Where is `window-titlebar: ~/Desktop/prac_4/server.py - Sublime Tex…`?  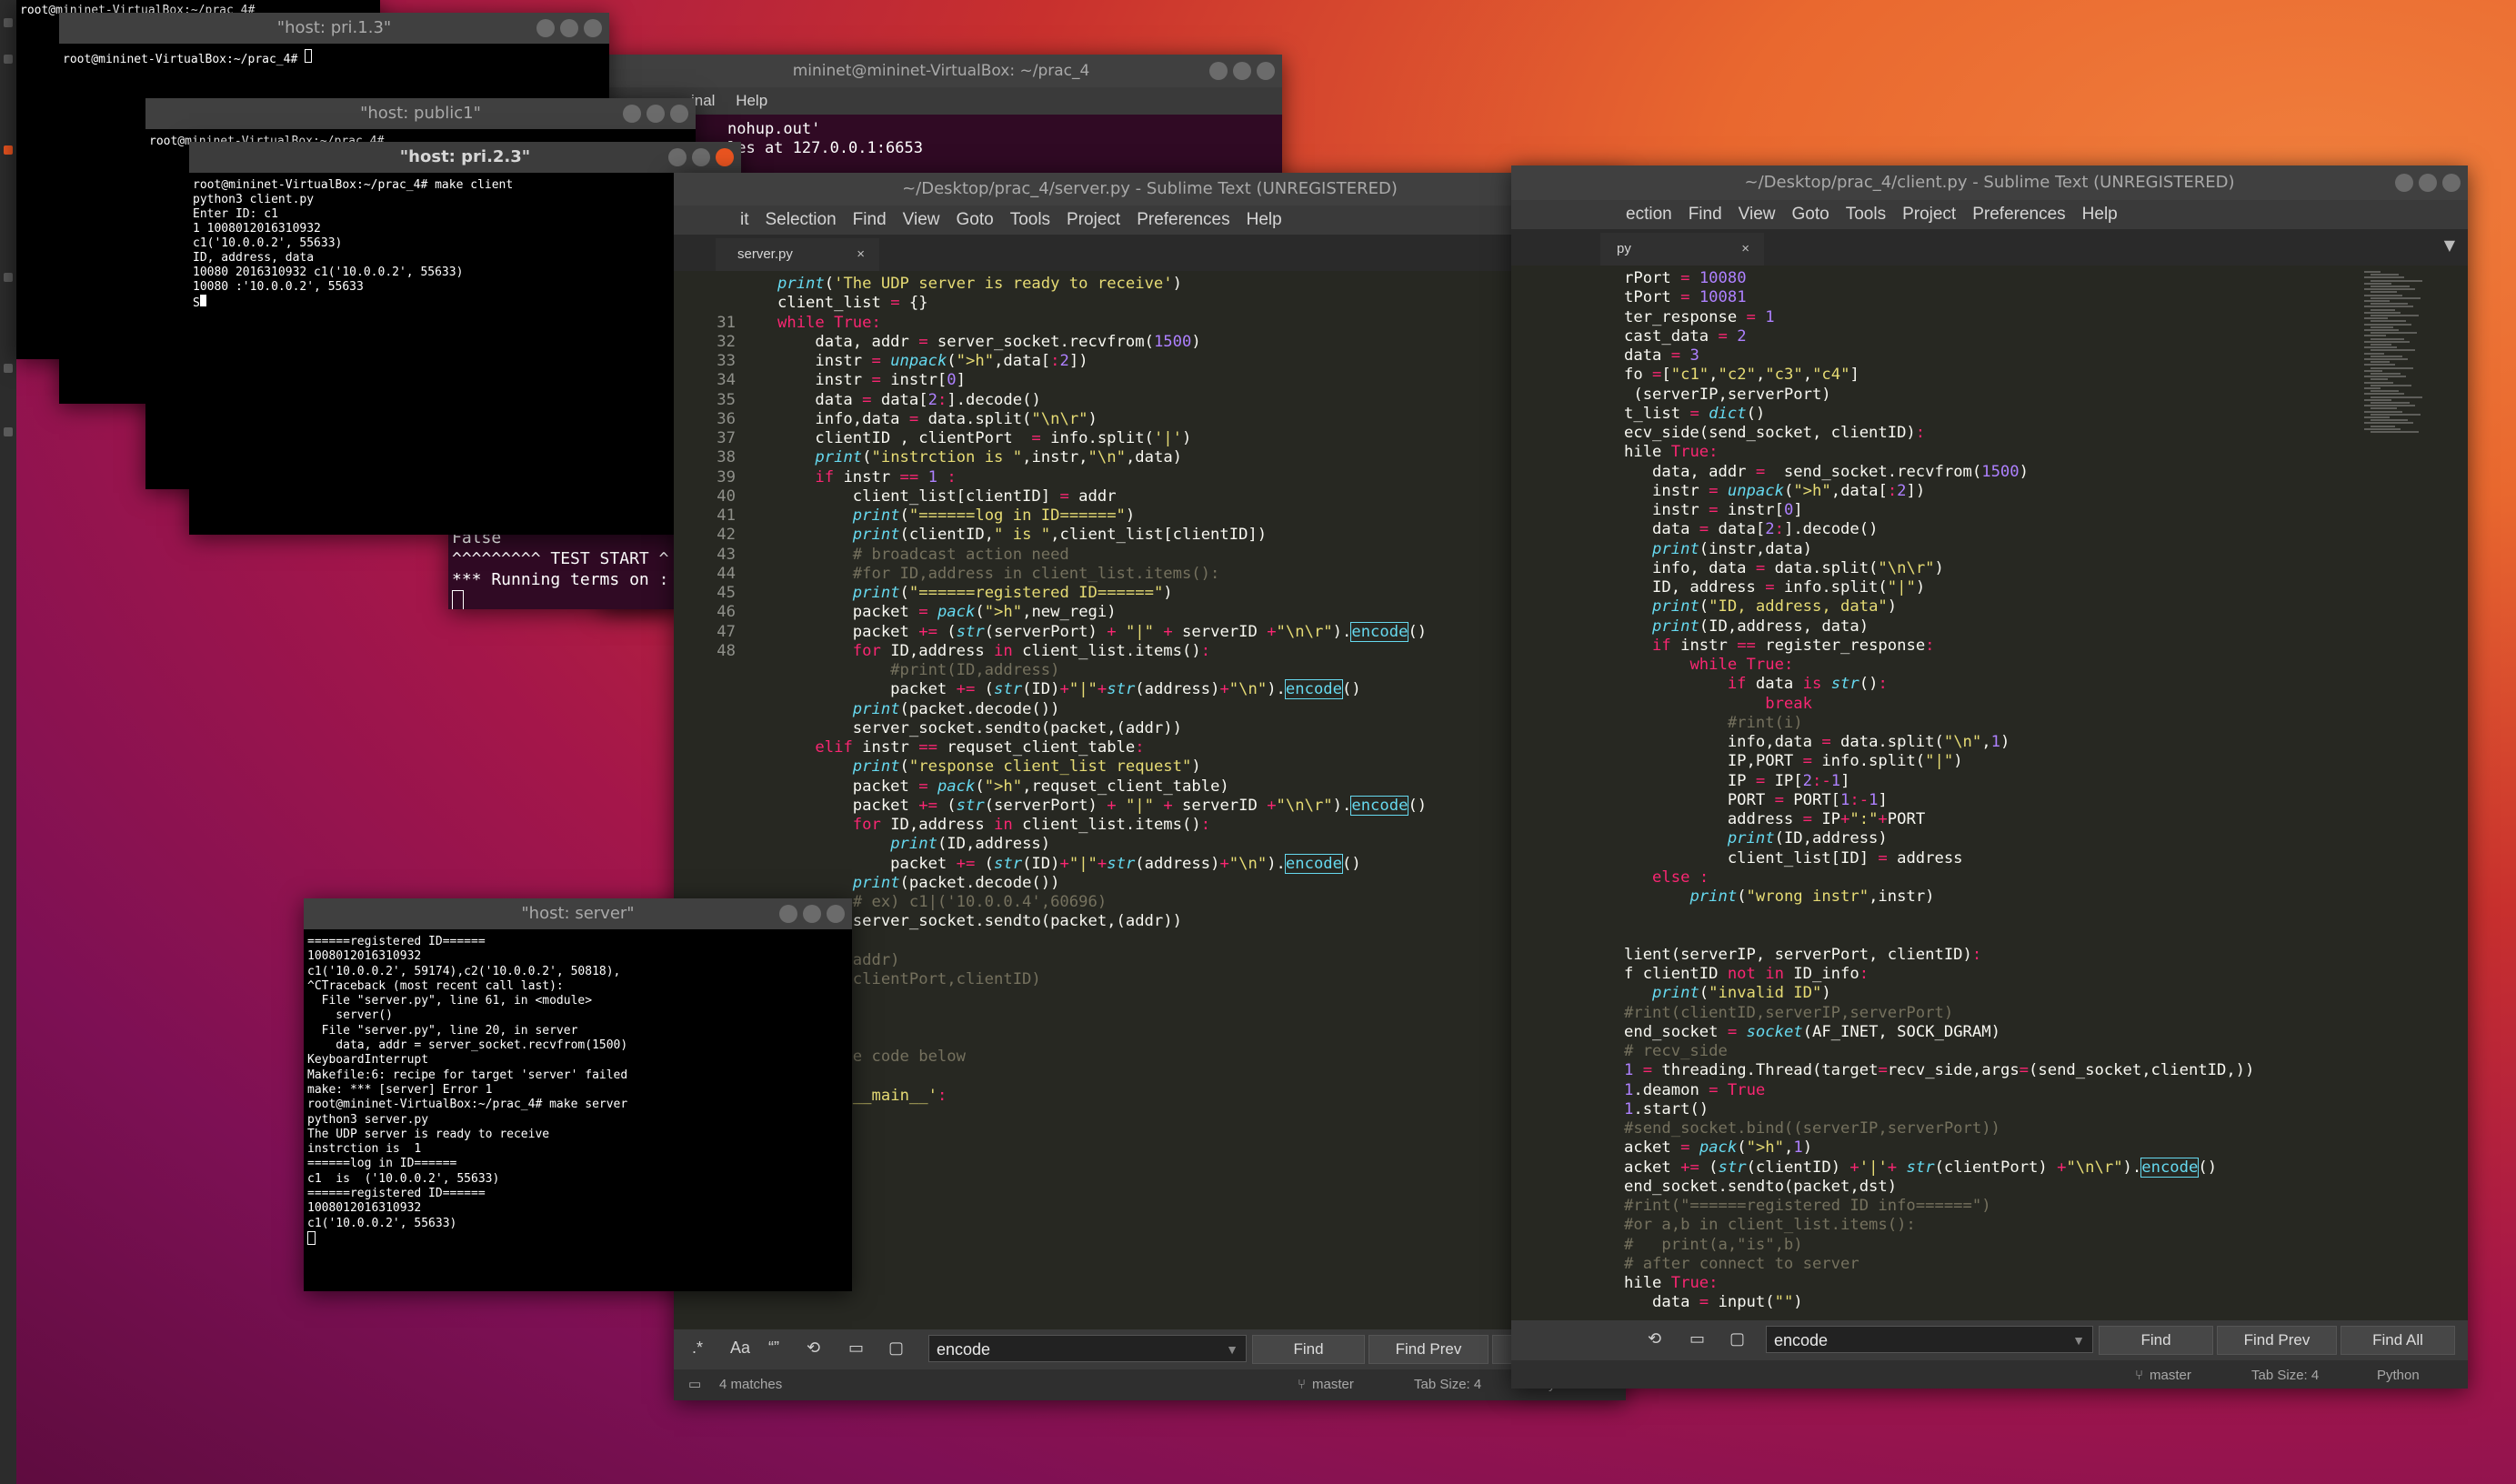 window-titlebar: ~/Desktop/prac_4/server.py - Sublime Tex… is located at coordinates (1150, 189).